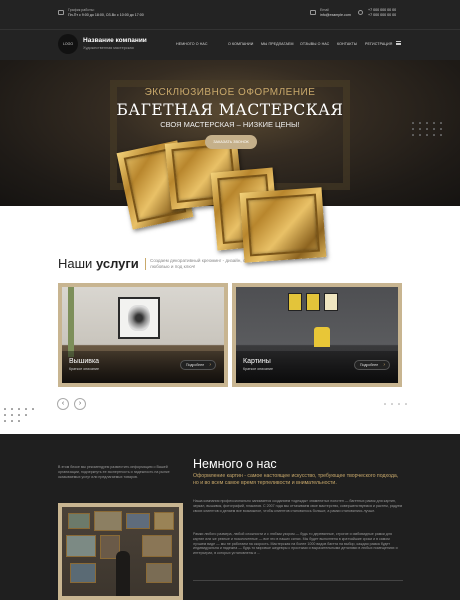  What do you see at coordinates (235, 464) in the screenshot?
I see `about-title: Немного о нас` at bounding box center [235, 464].